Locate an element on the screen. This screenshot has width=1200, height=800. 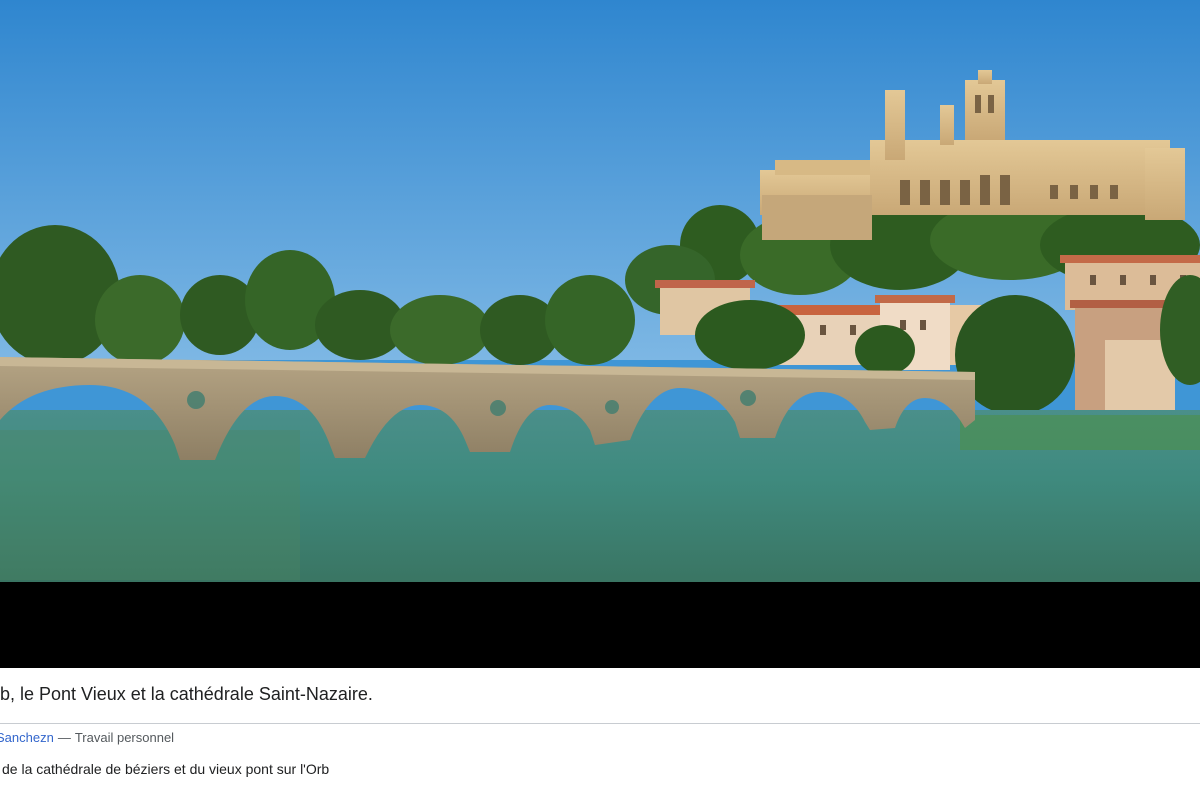
source-label: Travail personnel is located at coordinates (124, 737).